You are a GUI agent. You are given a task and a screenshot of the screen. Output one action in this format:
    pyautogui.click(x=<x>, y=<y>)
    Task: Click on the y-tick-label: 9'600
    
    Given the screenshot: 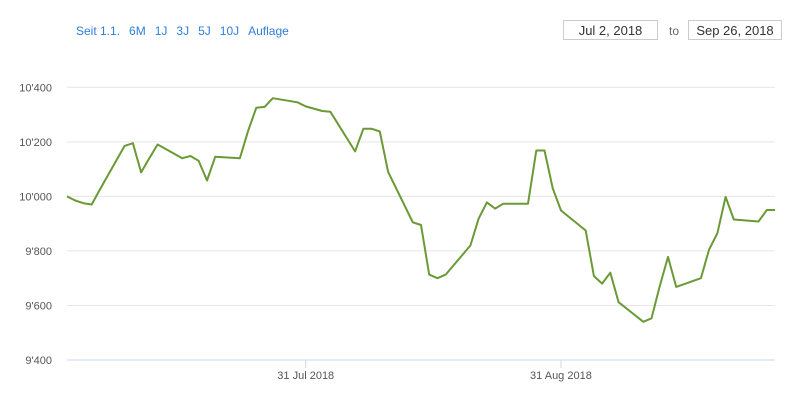 What is the action you would take?
    pyautogui.click(x=38, y=306)
    